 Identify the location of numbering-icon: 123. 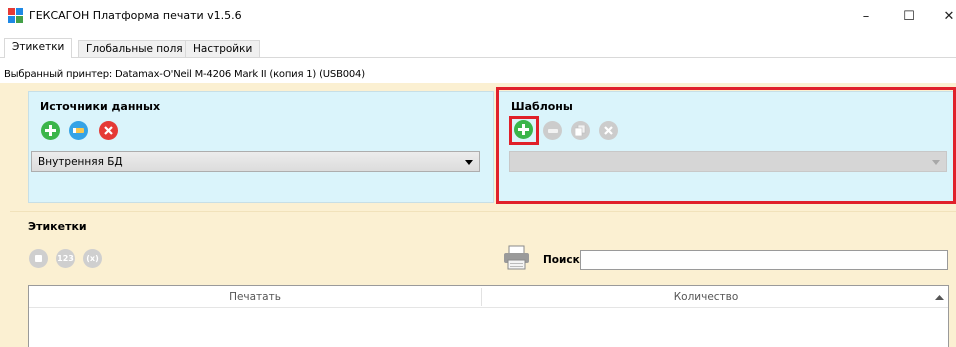
(65, 258).